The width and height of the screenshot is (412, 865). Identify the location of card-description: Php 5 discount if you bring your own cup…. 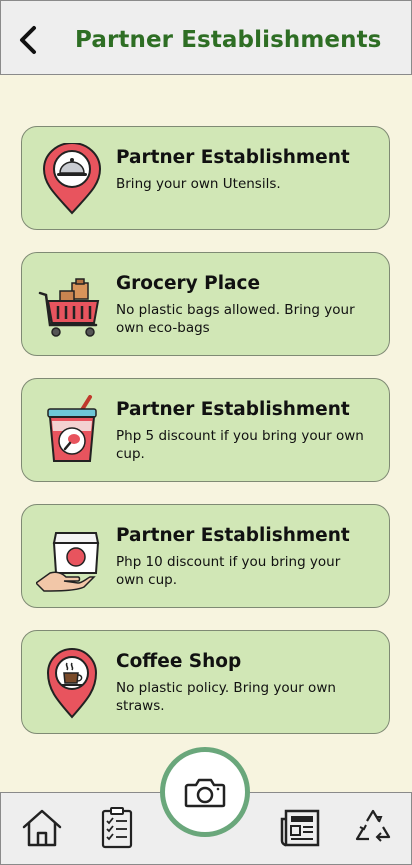
(240, 445).